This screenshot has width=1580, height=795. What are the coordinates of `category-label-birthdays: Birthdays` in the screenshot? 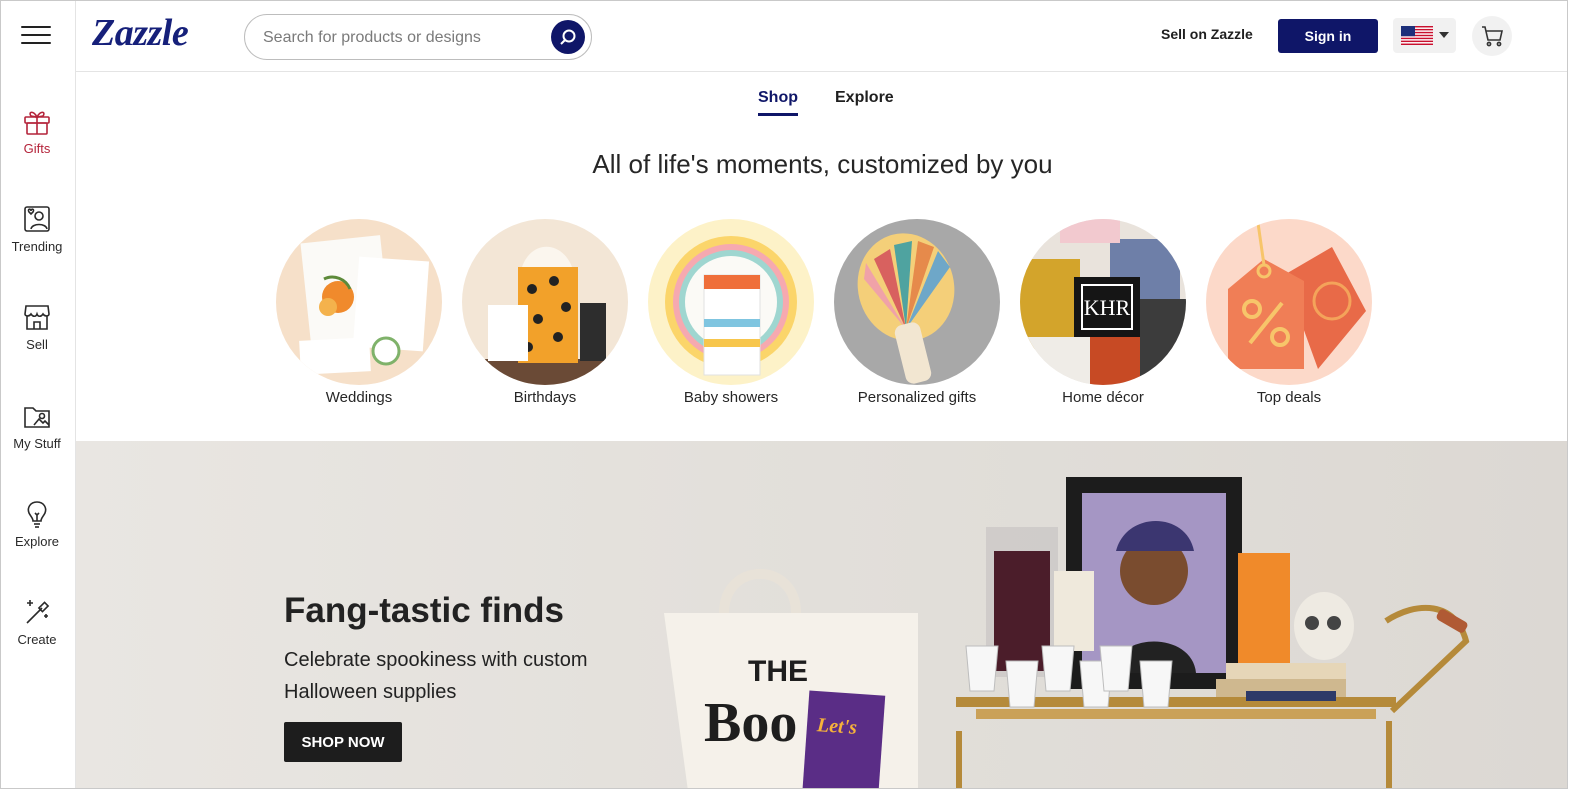 It's located at (545, 397).